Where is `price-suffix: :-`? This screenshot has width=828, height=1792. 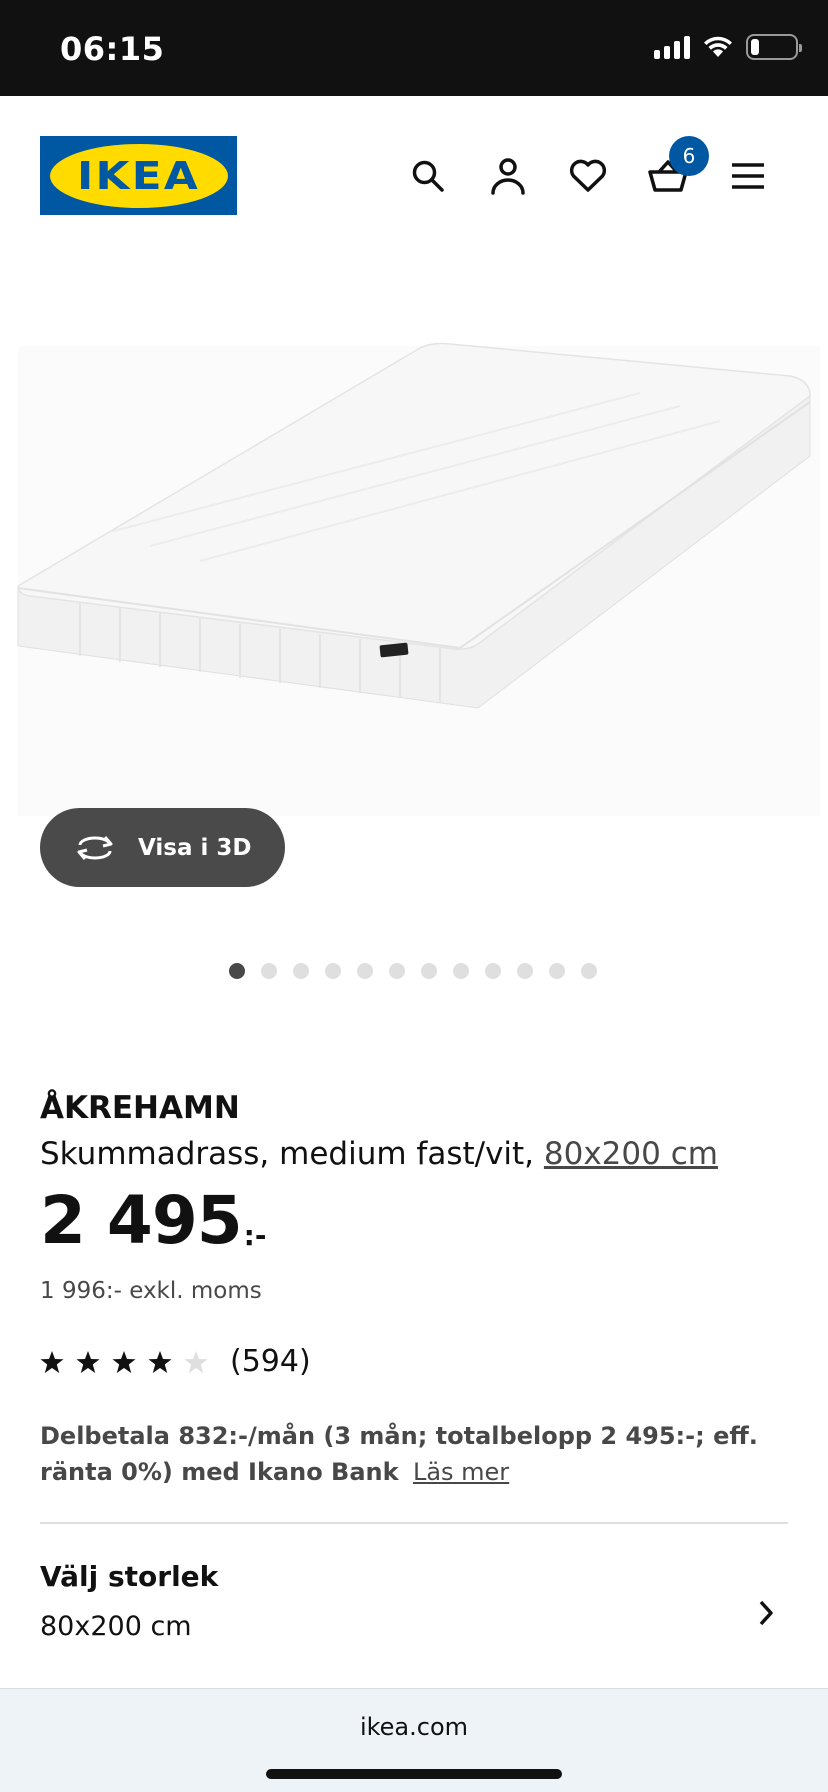 price-suffix: :- is located at coordinates (255, 1235).